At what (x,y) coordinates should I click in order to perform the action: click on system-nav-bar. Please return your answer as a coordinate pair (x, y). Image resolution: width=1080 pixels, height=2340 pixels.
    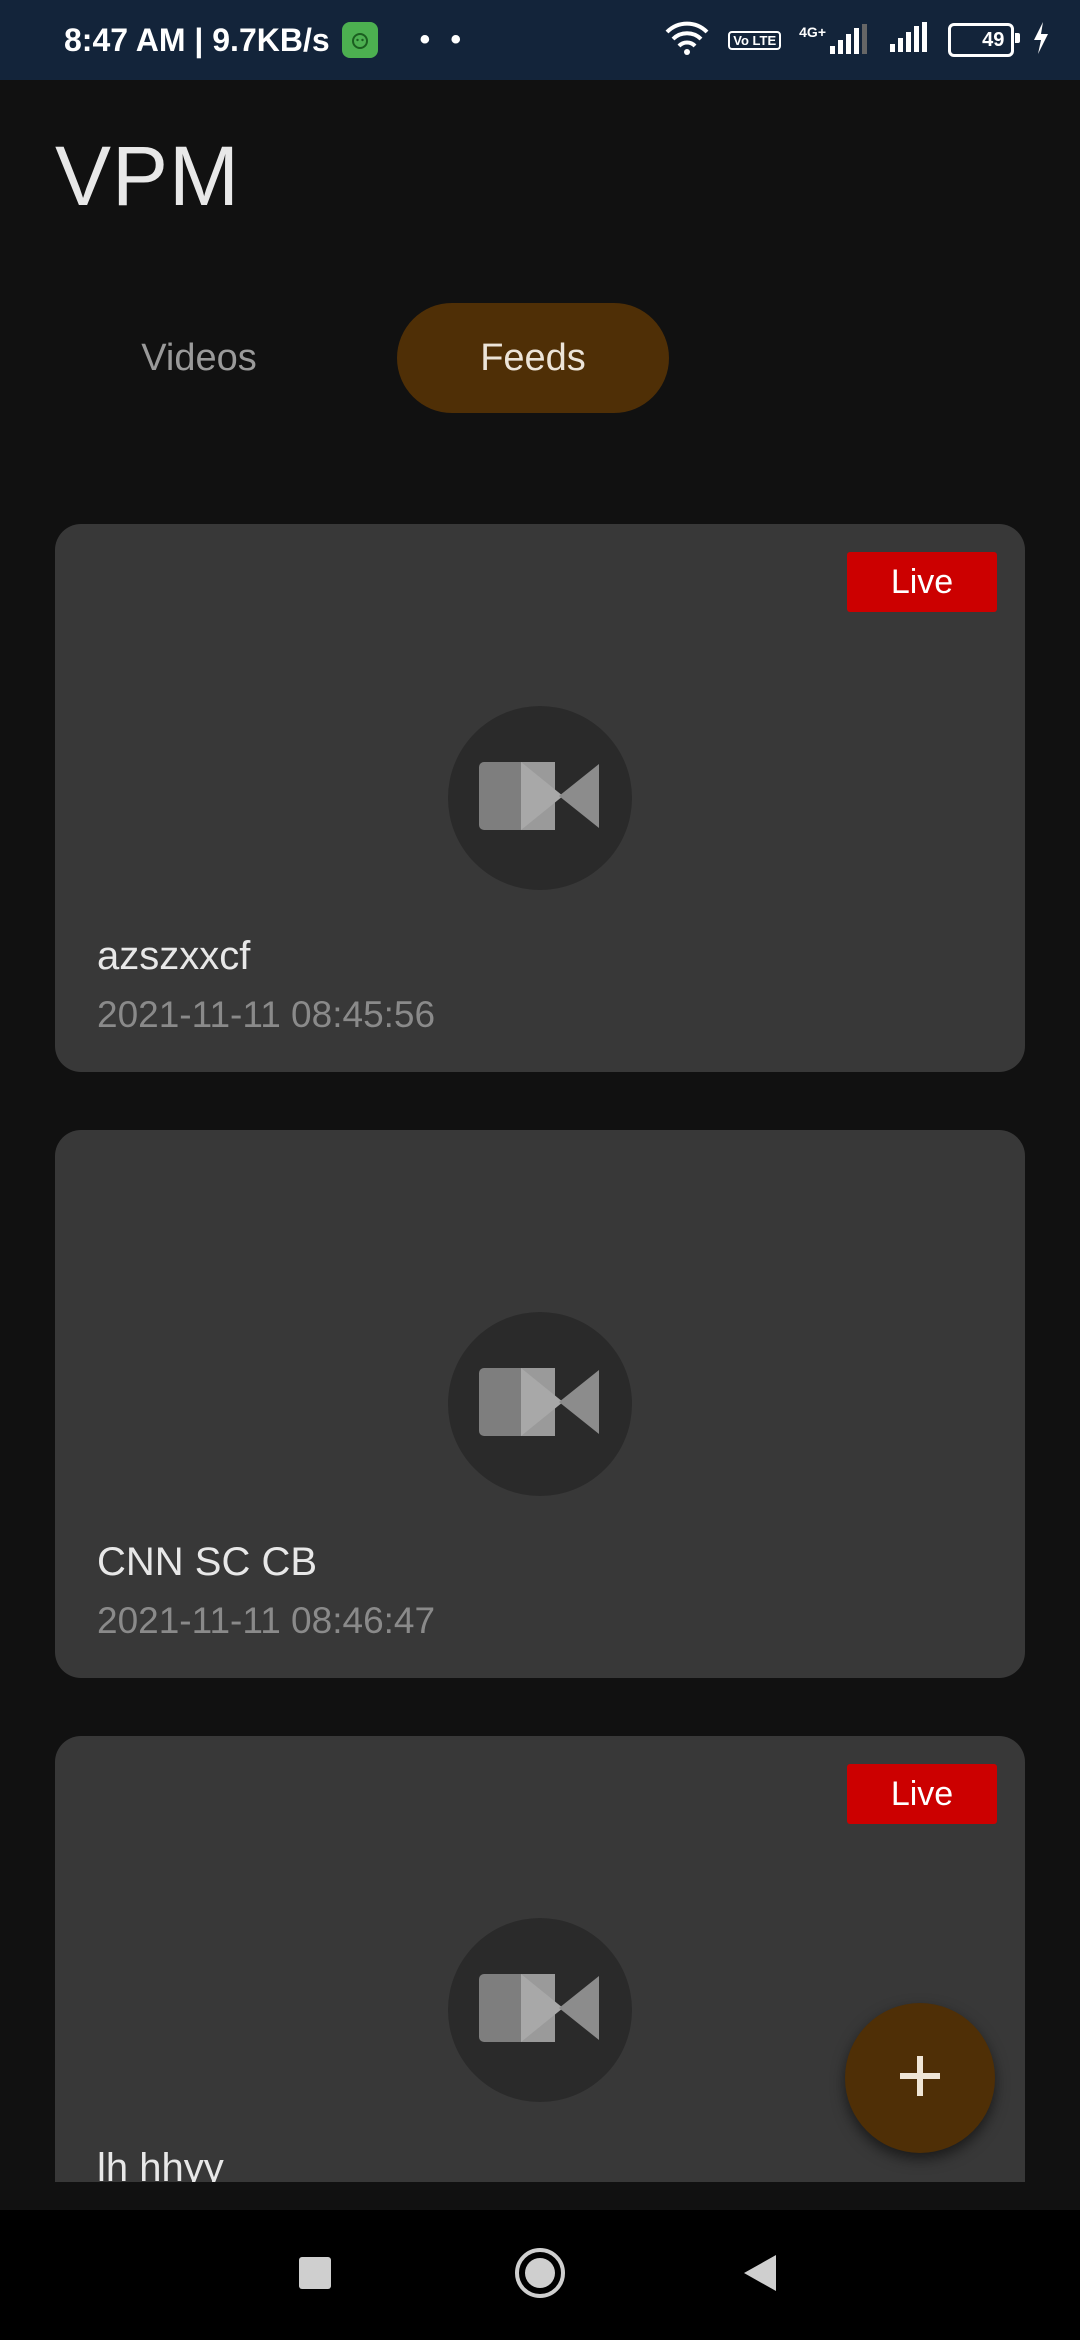
    Looking at the image, I should click on (540, 2275).